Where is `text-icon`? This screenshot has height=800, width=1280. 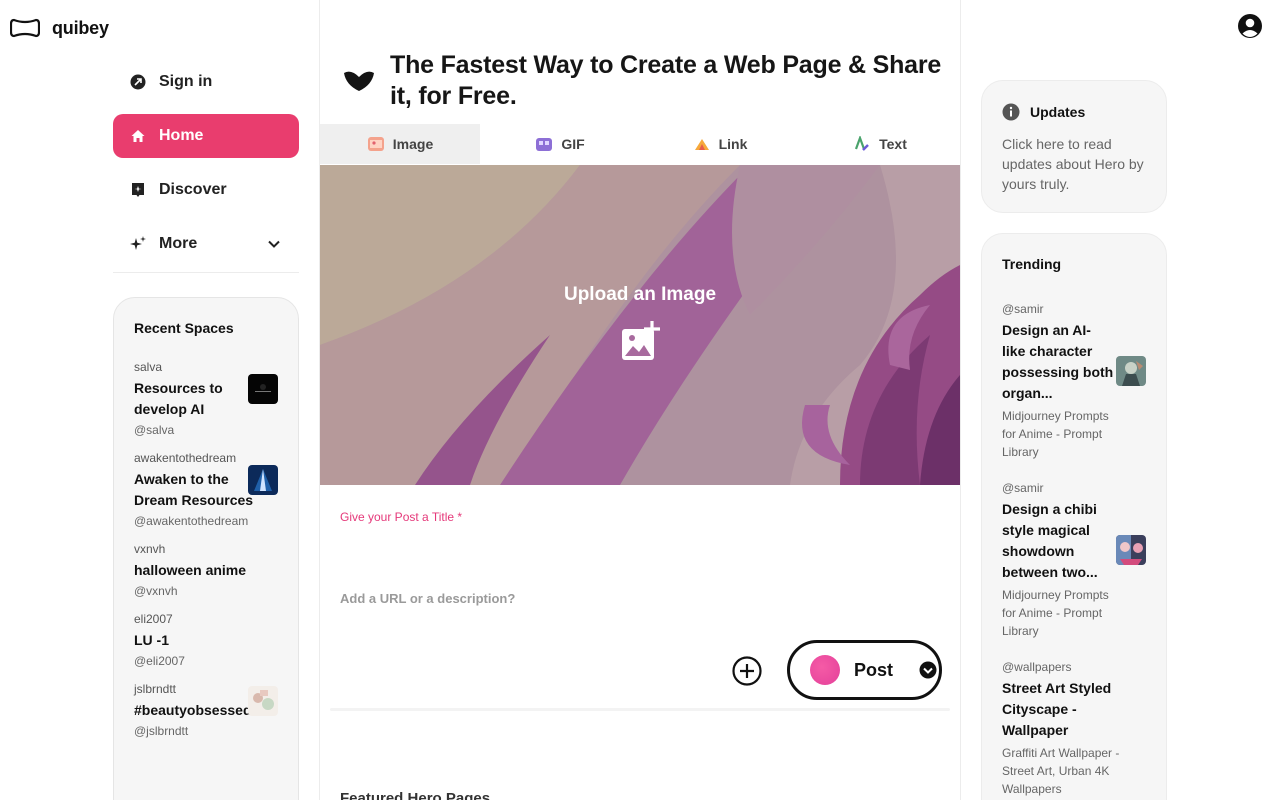
text-icon is located at coordinates (862, 143).